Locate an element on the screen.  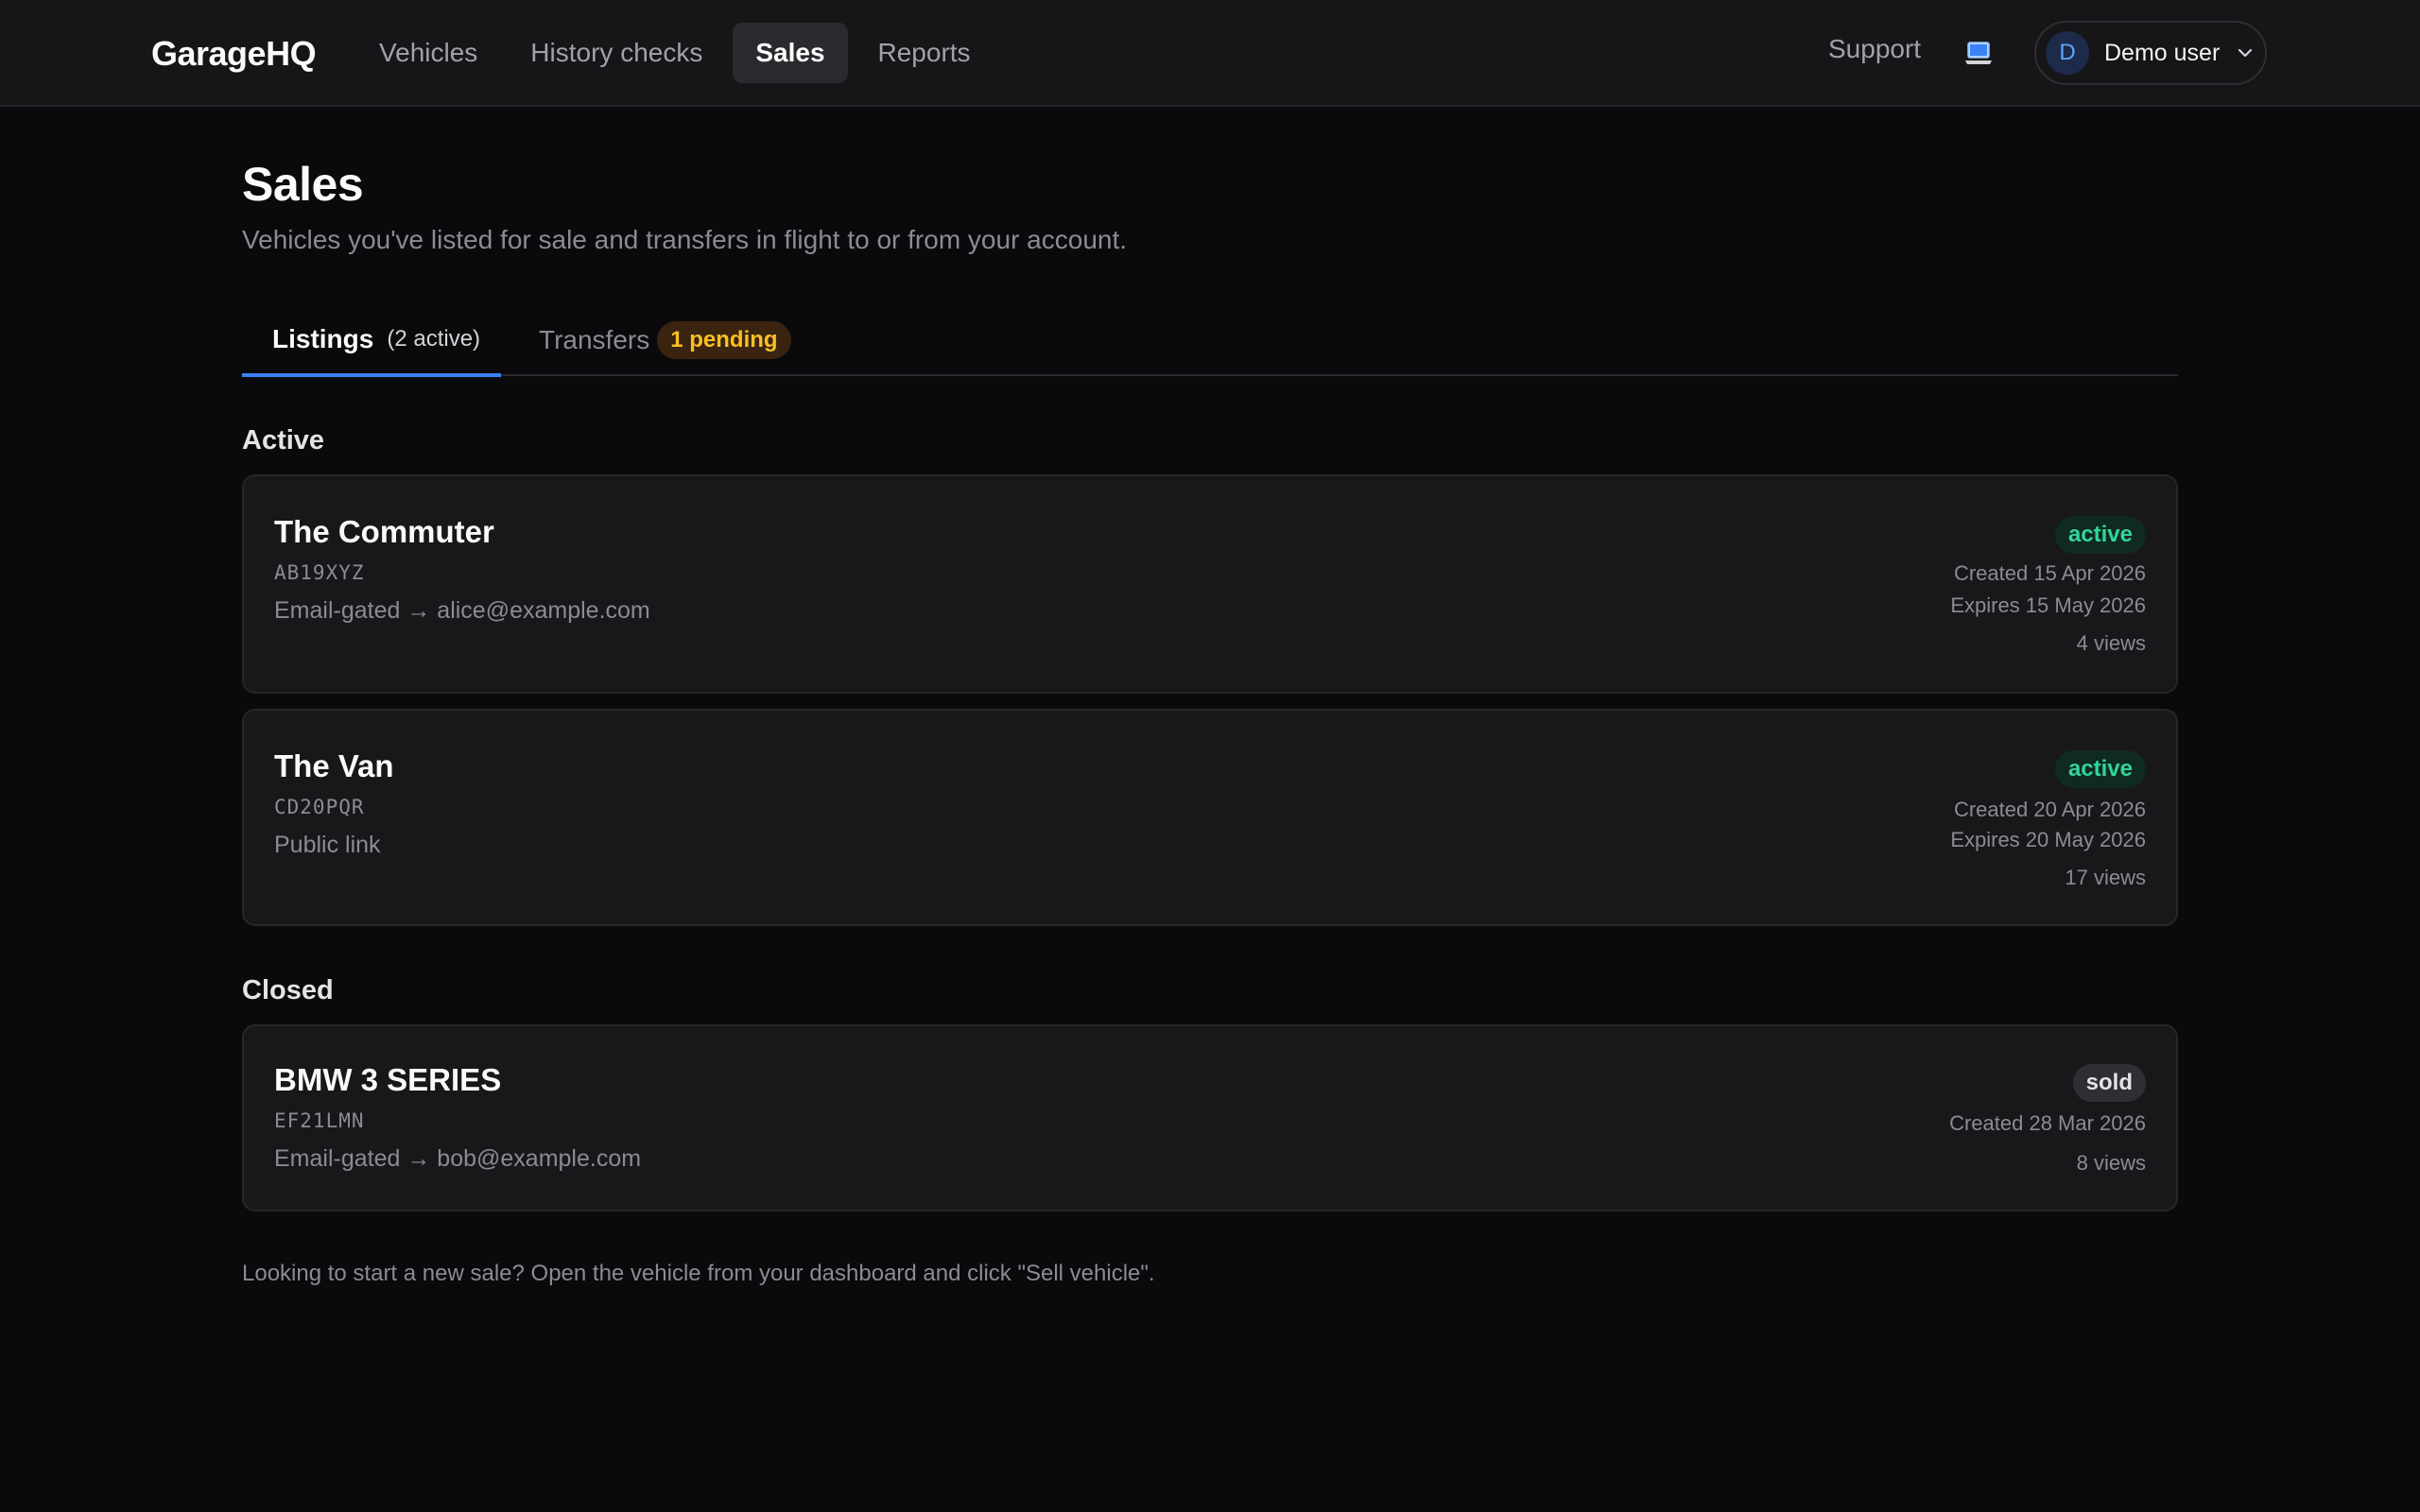
listing-registration: CD20PQR is located at coordinates (319, 807).